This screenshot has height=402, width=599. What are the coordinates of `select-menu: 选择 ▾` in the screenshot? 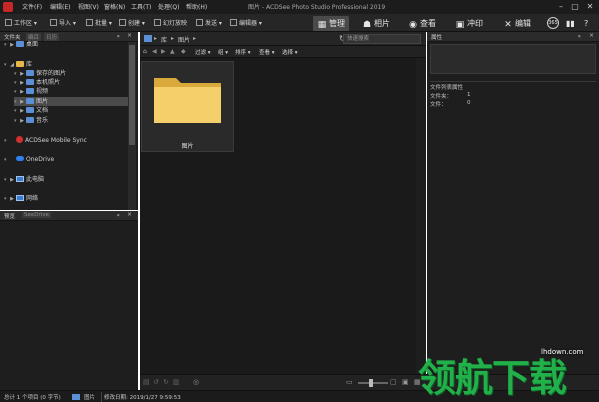 It's located at (290, 52).